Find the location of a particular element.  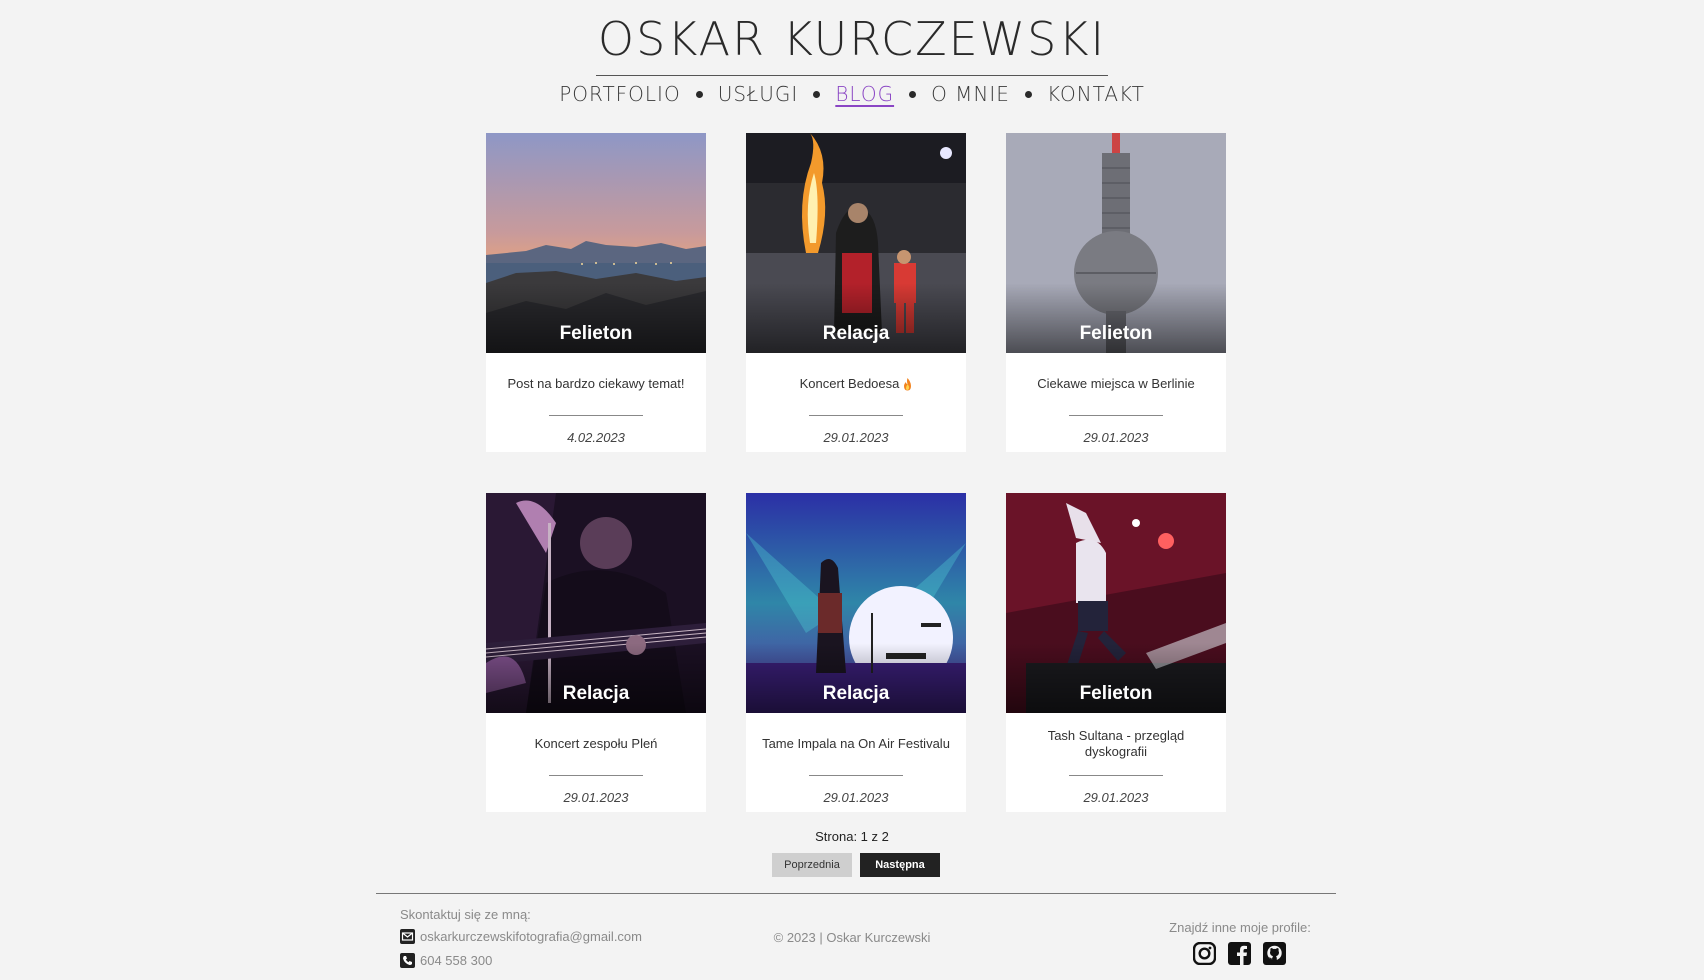

nav-uslugi: USŁUGI is located at coordinates (758, 94).